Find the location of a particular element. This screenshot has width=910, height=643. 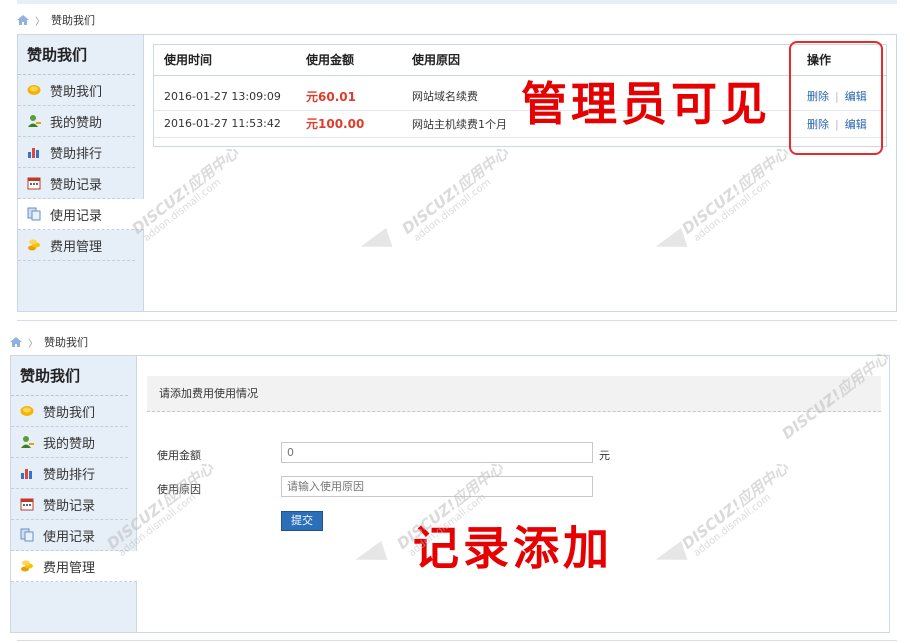

amount-input is located at coordinates (437, 452).